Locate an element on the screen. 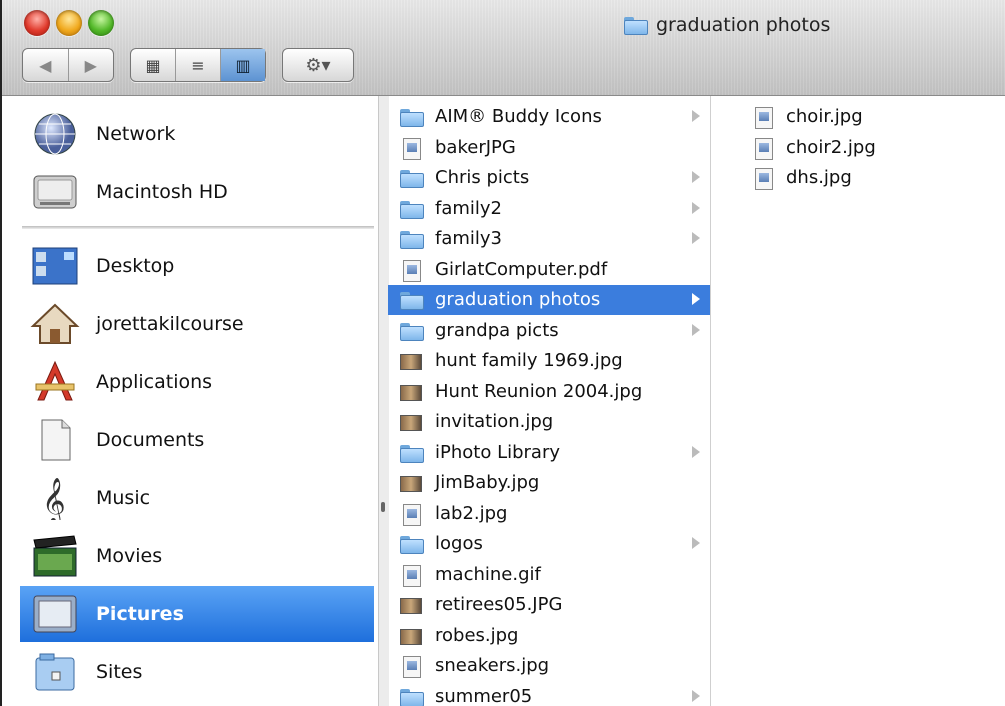 Image resolution: width=1005 pixels, height=706 pixels. file-list-item: logos is located at coordinates (549, 544).